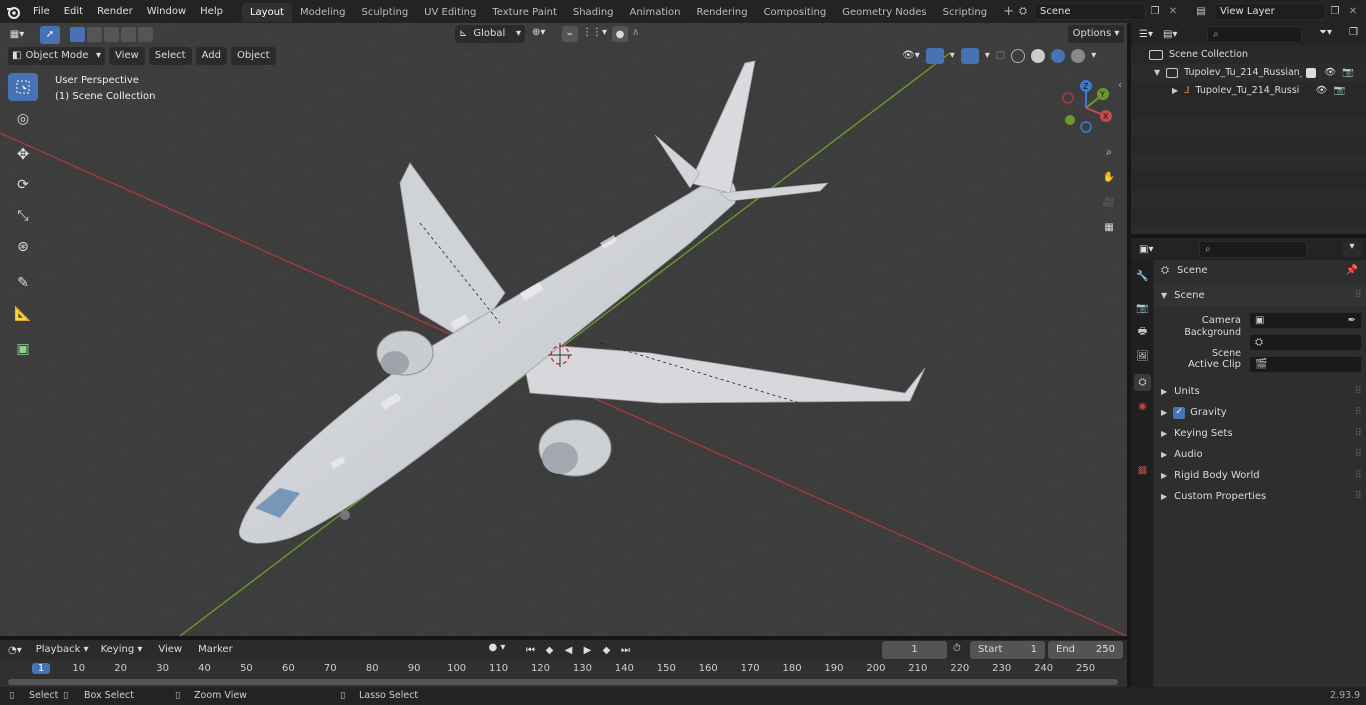  What do you see at coordinates (1353, 32) in the screenshot?
I see `new-collection-icon: ❐` at bounding box center [1353, 32].